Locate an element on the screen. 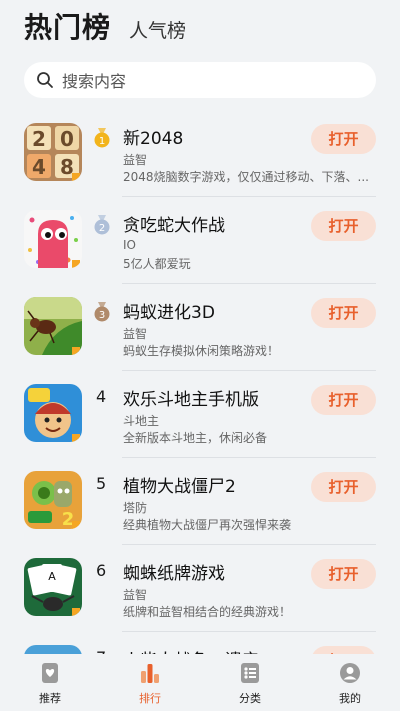 The image size is (400, 711). app-description: 5亿人都爱玩 is located at coordinates (157, 264).